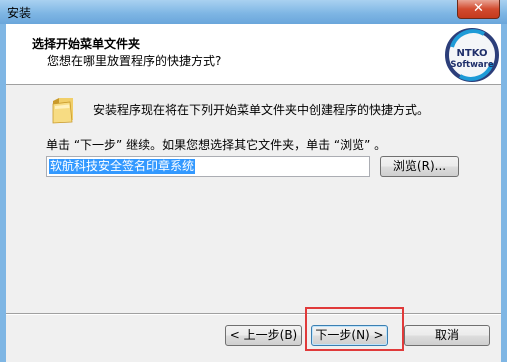 The height and width of the screenshot is (362, 507). What do you see at coordinates (122, 166) in the screenshot?
I see `folder-path-value: 软航科技安全签名印章系统` at bounding box center [122, 166].